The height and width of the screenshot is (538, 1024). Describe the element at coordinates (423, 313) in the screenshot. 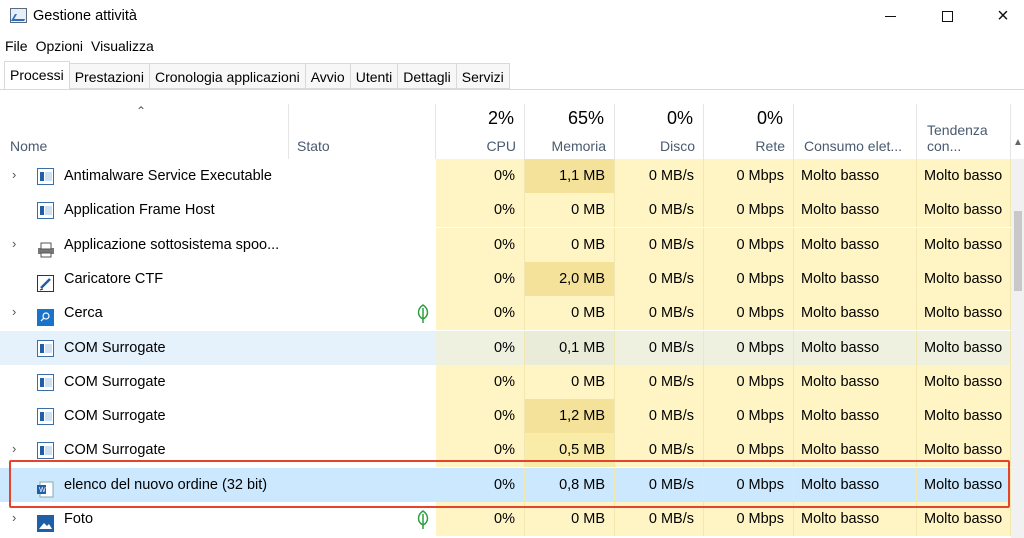

I see `suspended-leaf-icon` at that location.